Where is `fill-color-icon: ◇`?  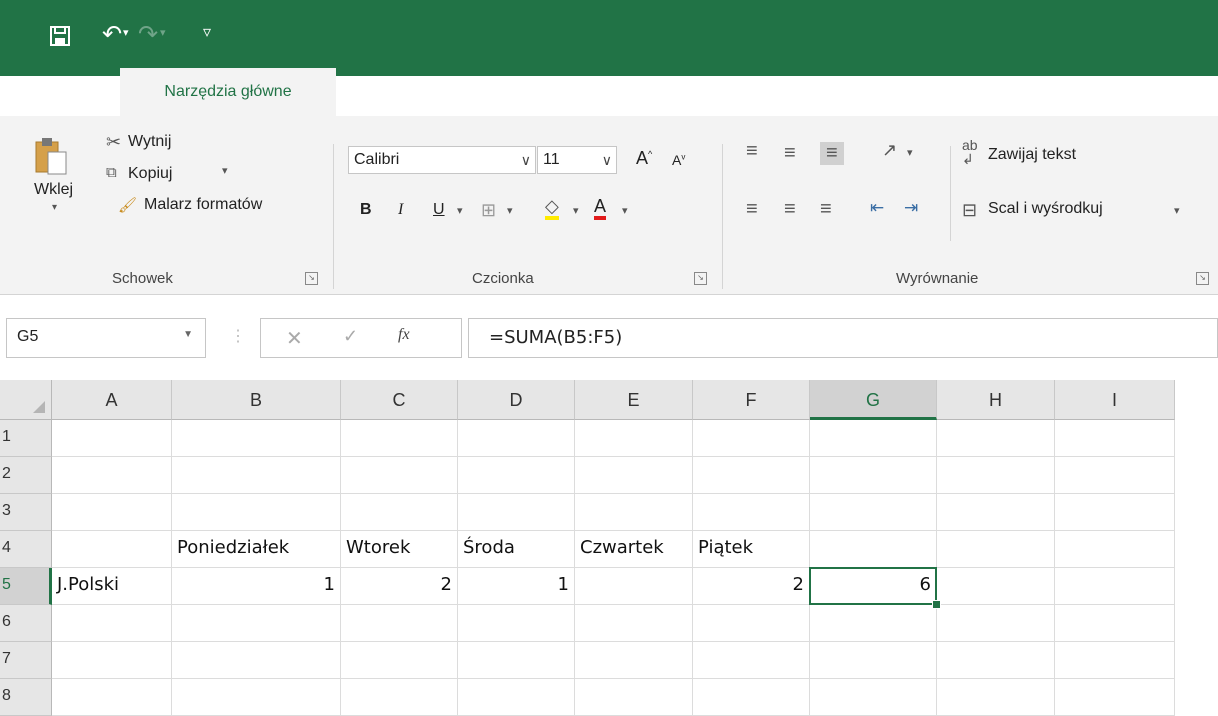 fill-color-icon: ◇ is located at coordinates (552, 208).